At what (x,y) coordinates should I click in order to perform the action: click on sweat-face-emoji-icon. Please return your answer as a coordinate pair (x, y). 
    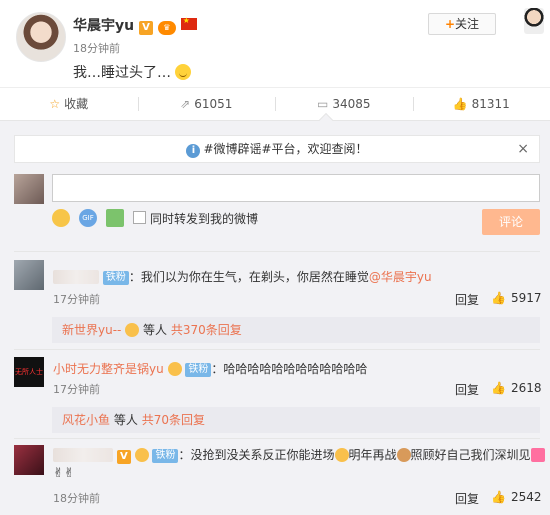
    Looking at the image, I should click on (183, 72).